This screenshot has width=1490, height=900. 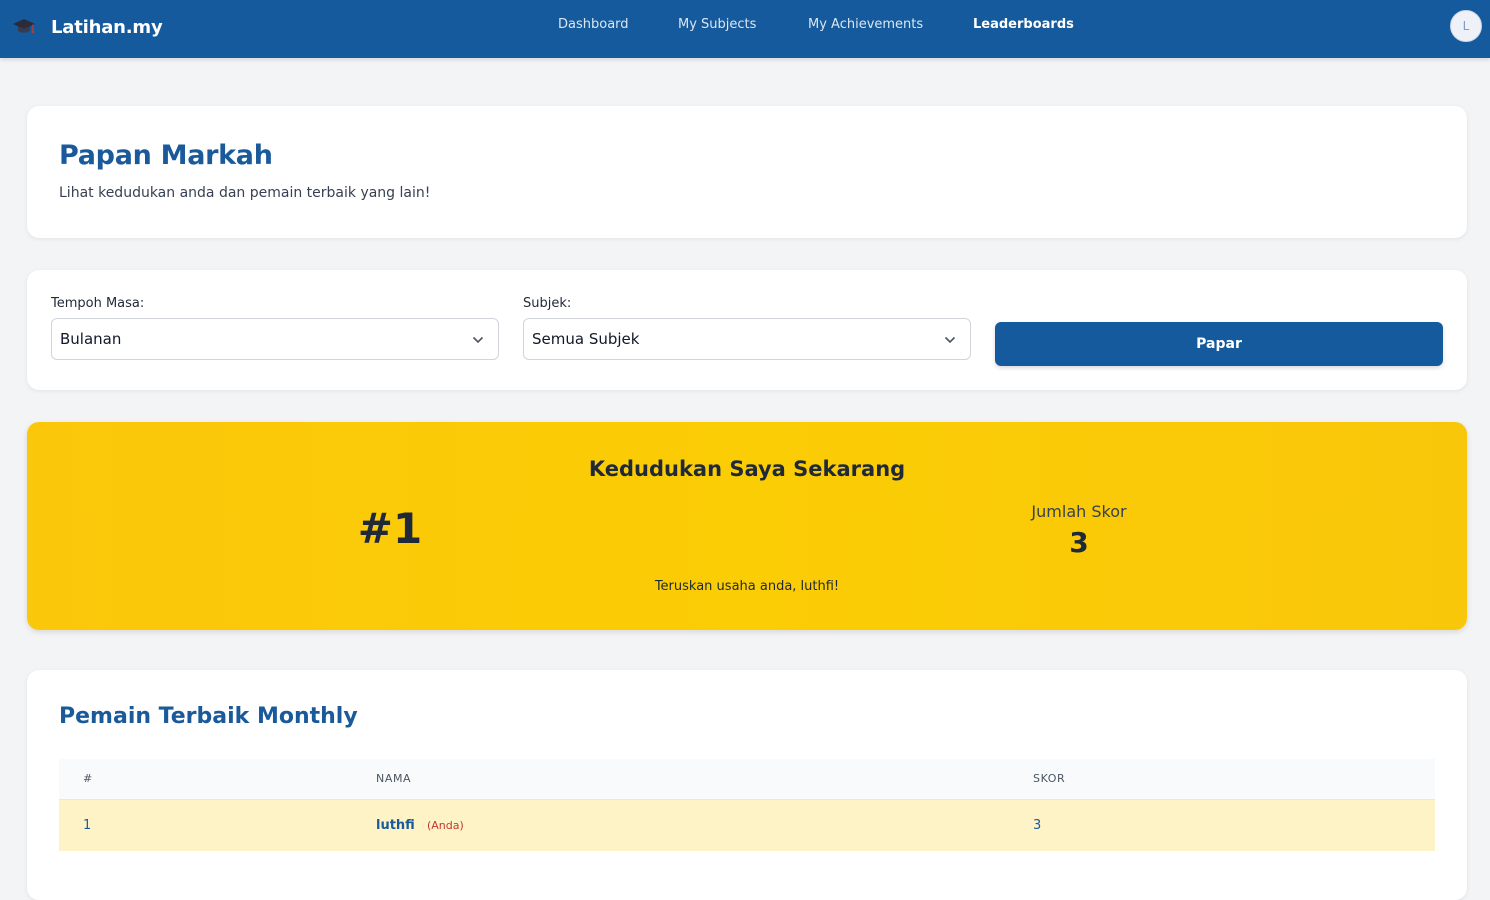 What do you see at coordinates (217, 825) in the screenshot?
I see `row-rank: 1` at bounding box center [217, 825].